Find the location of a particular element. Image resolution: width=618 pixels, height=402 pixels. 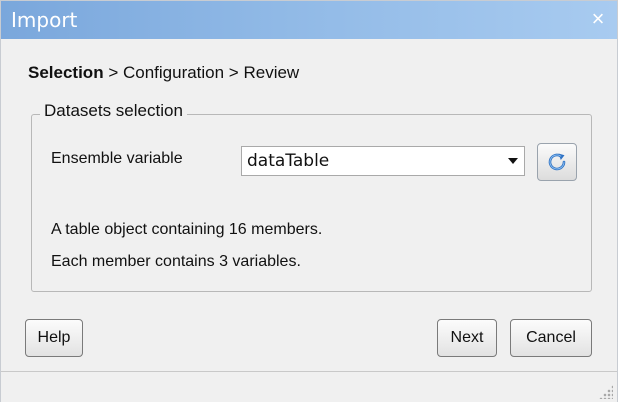

step-breadcrumb: Selection > Configuration > Review is located at coordinates (163, 73).